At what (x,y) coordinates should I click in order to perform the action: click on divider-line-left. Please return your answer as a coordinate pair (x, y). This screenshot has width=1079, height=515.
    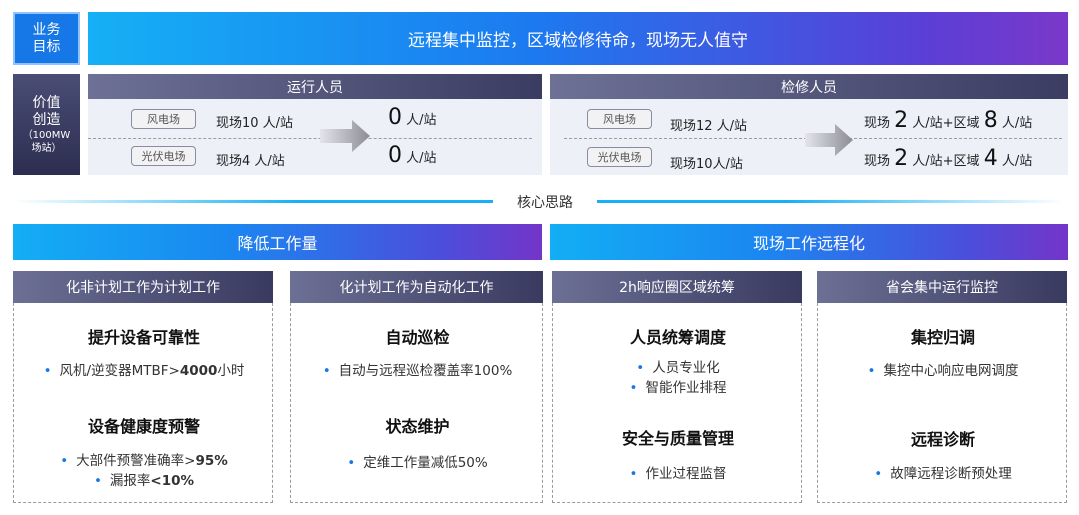
    Looking at the image, I should click on (253, 201).